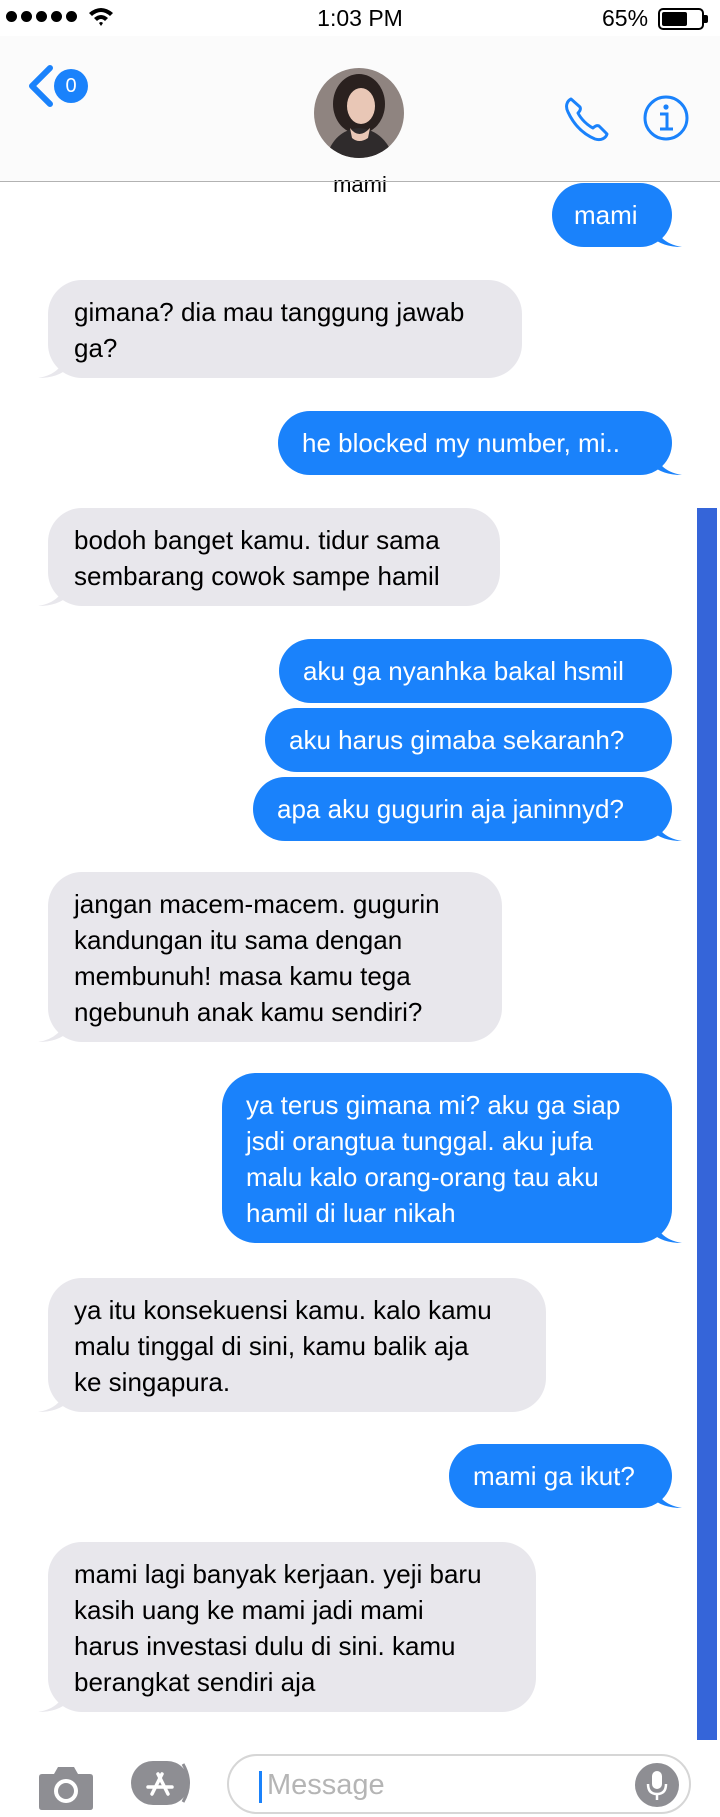 The width and height of the screenshot is (720, 1817). I want to click on message-text: aku ga nyanhka bakal hsmil, so click(463, 671).